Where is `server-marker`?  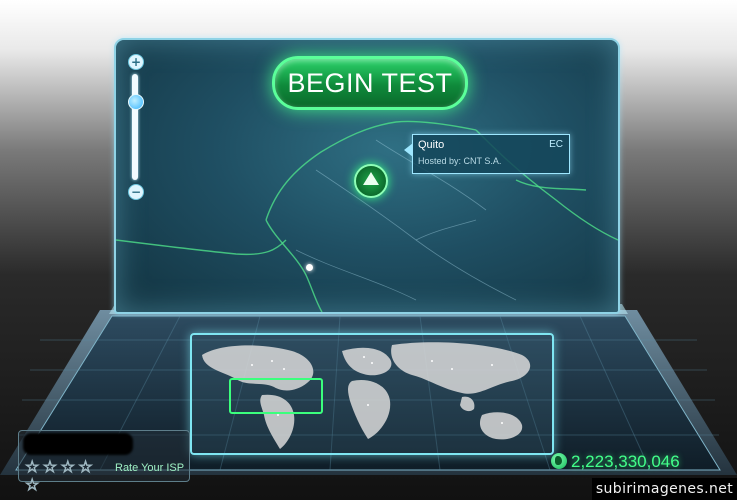
server-marker is located at coordinates (371, 181).